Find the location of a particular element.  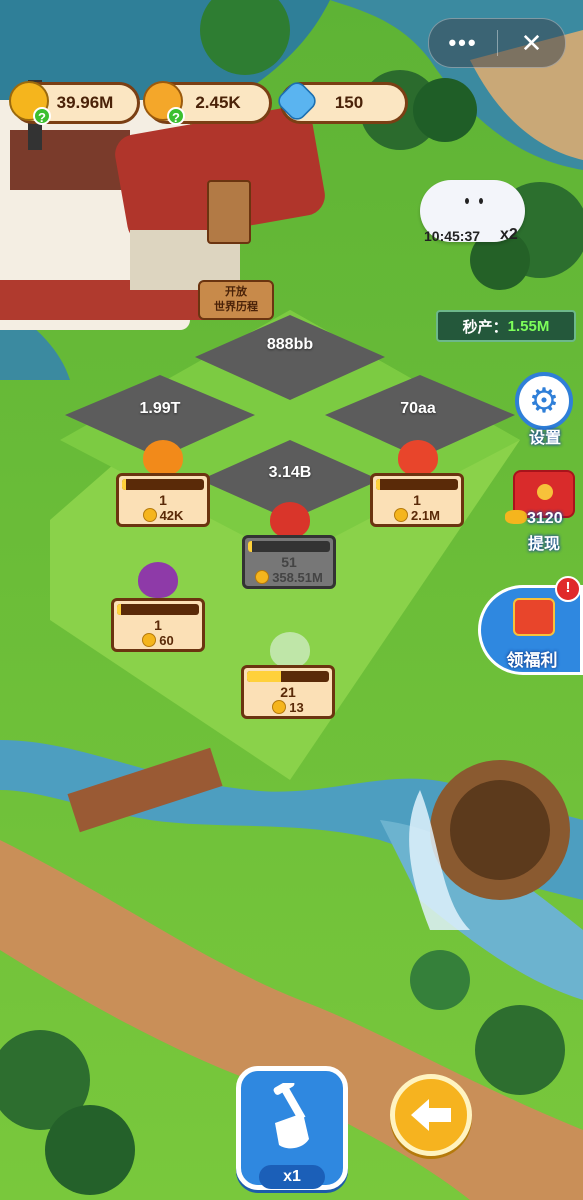

settings-label: 设置 is located at coordinates (544, 438).